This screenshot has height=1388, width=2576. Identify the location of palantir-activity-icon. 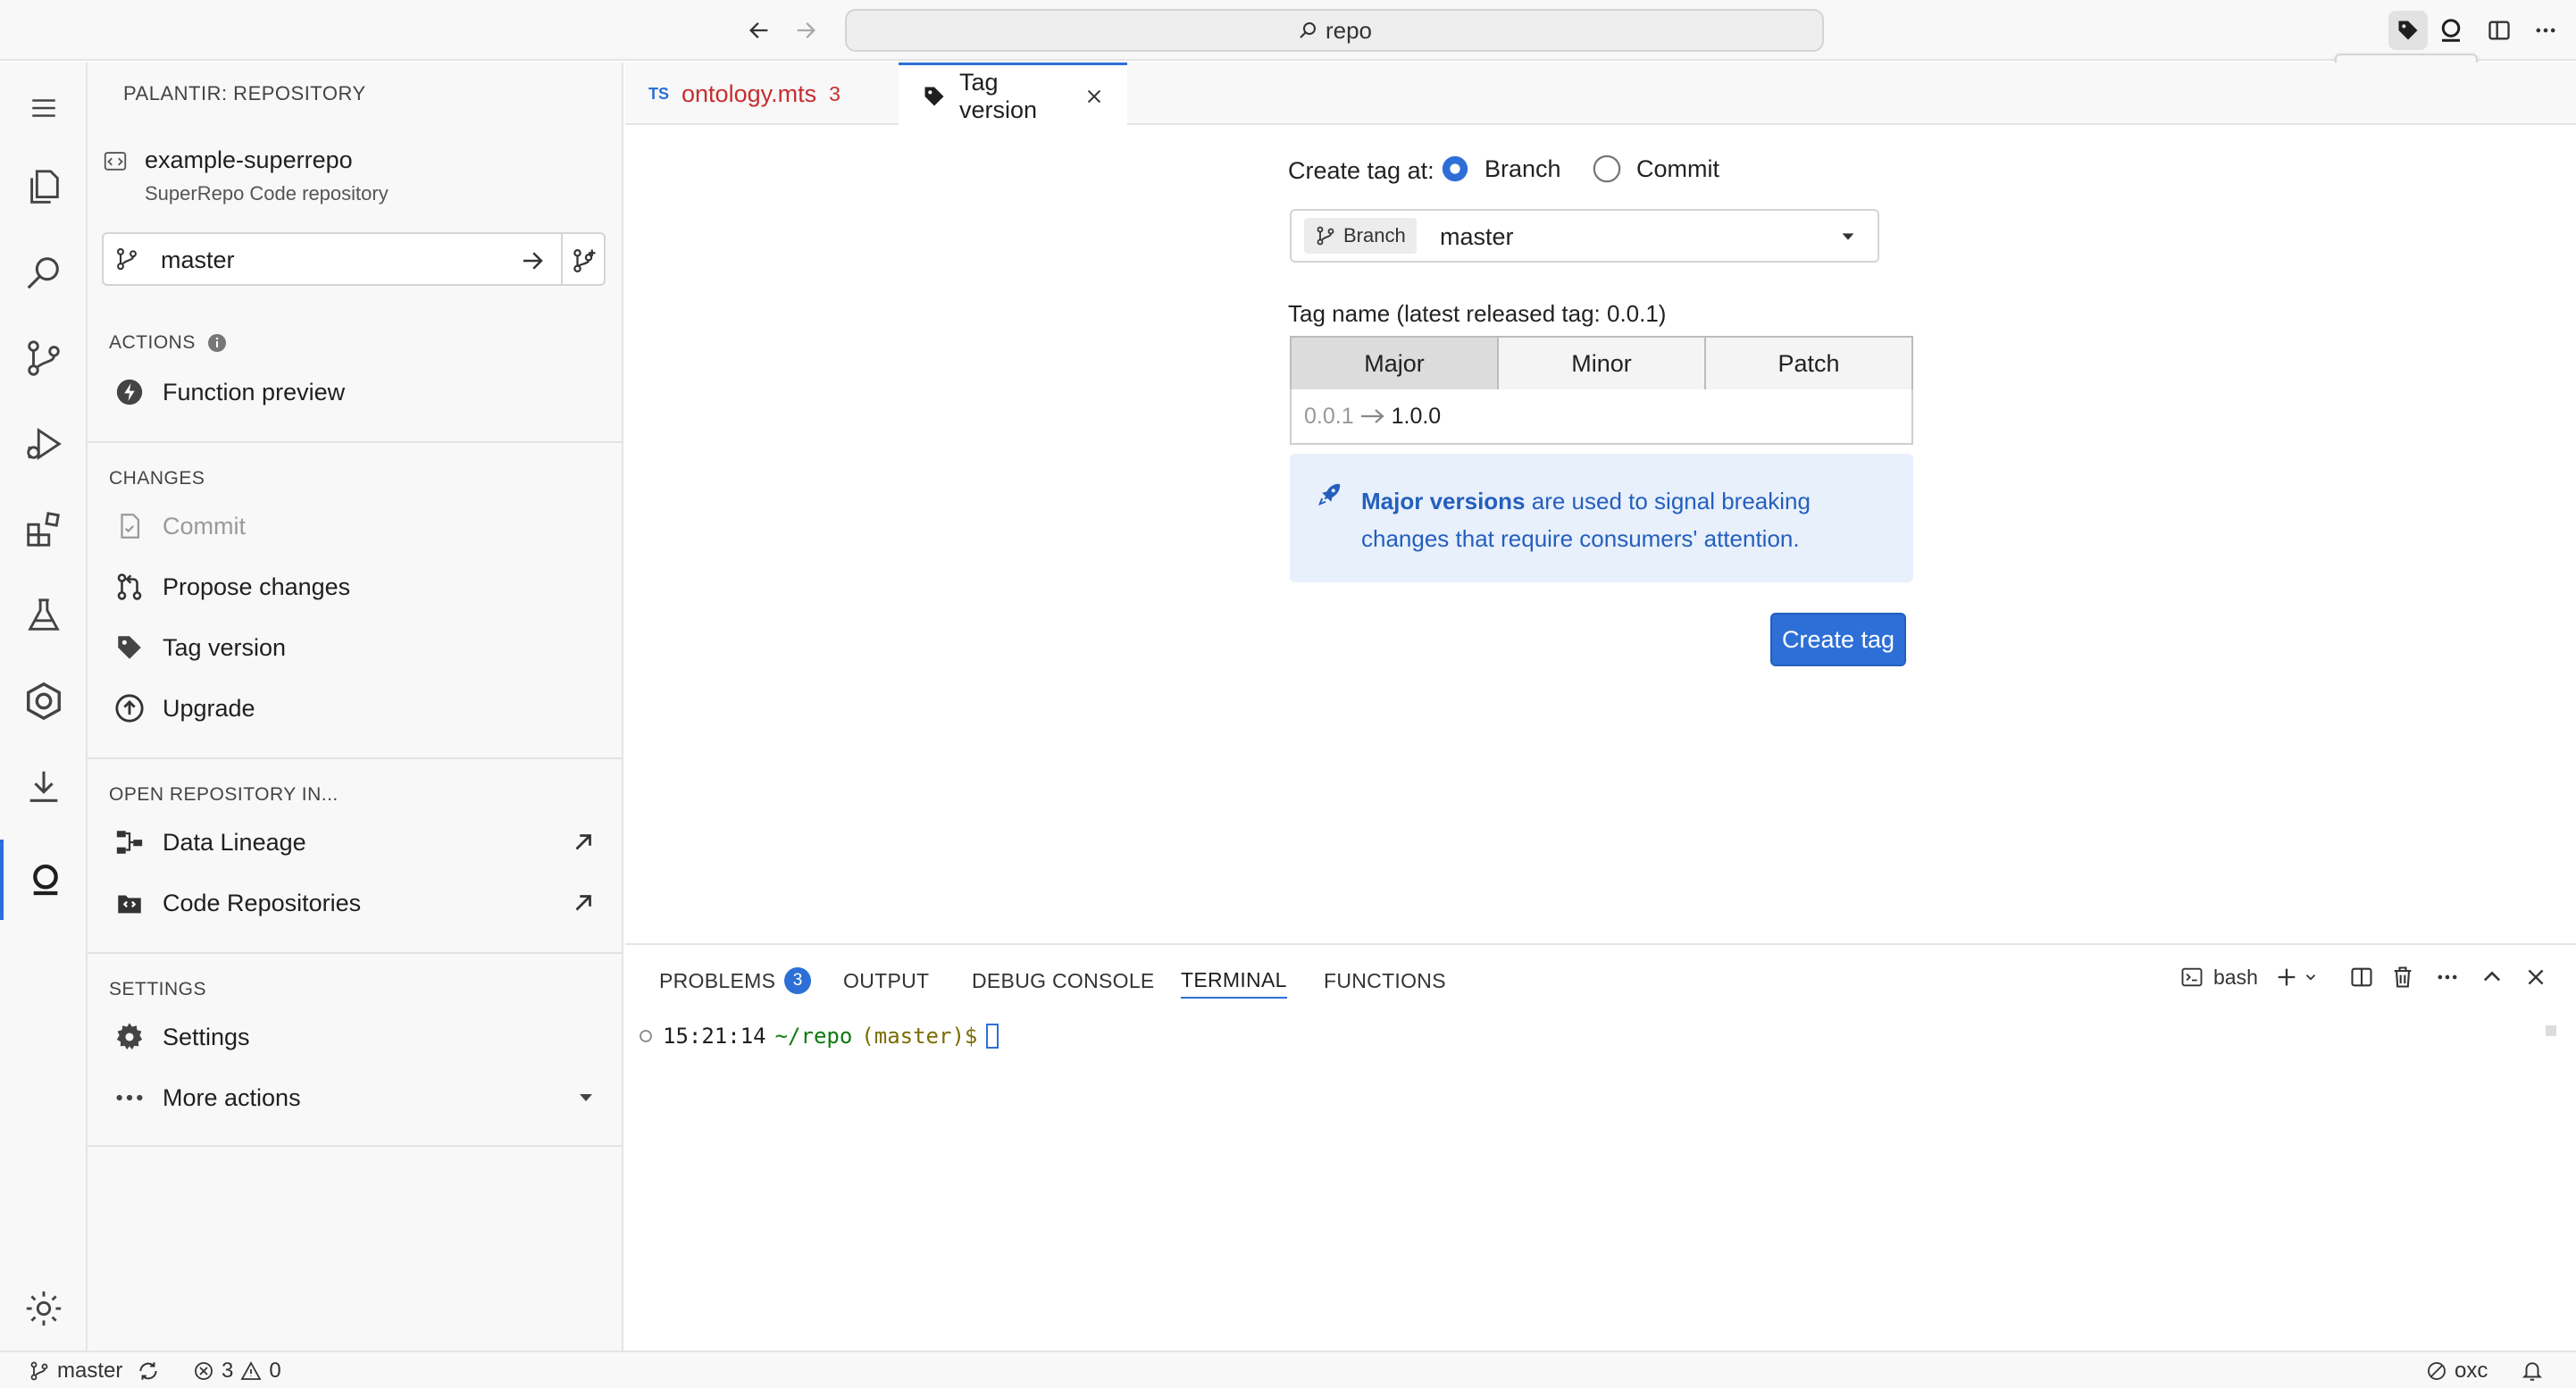
(44, 880).